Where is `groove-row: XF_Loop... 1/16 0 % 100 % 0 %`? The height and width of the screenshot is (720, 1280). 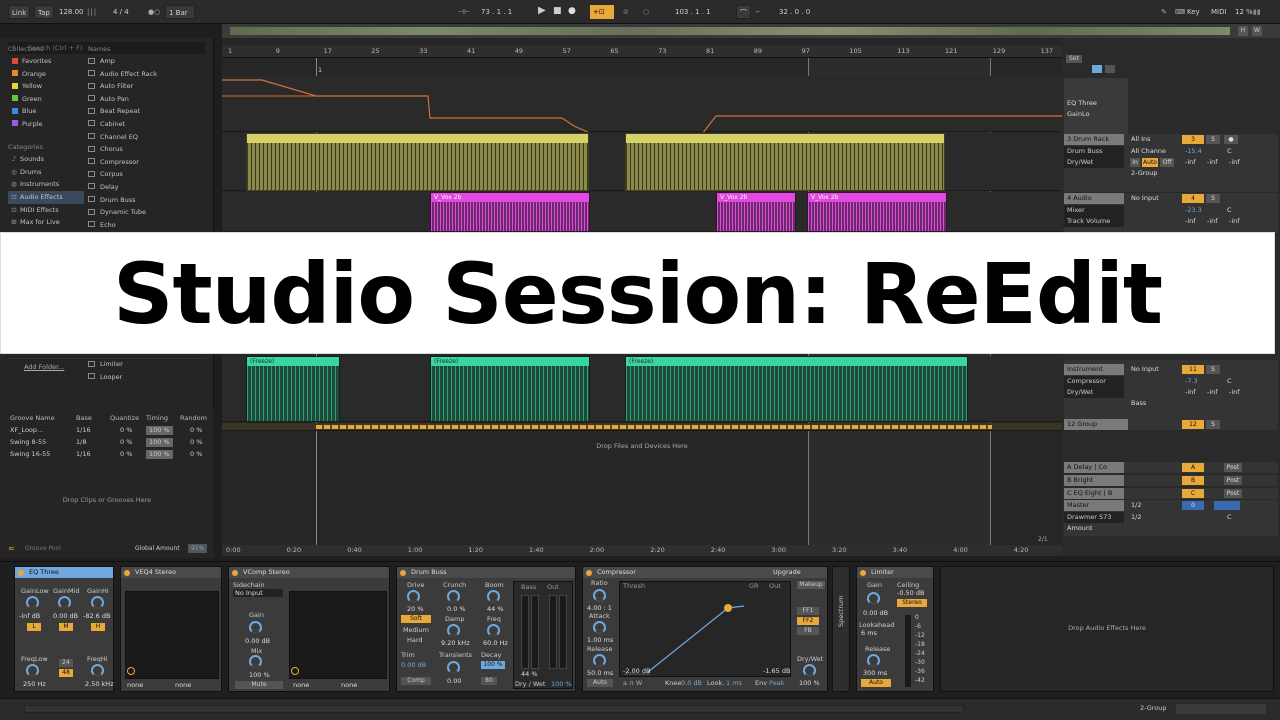 groove-row: XF_Loop... 1/16 0 % 100 % 0 % is located at coordinates (111, 430).